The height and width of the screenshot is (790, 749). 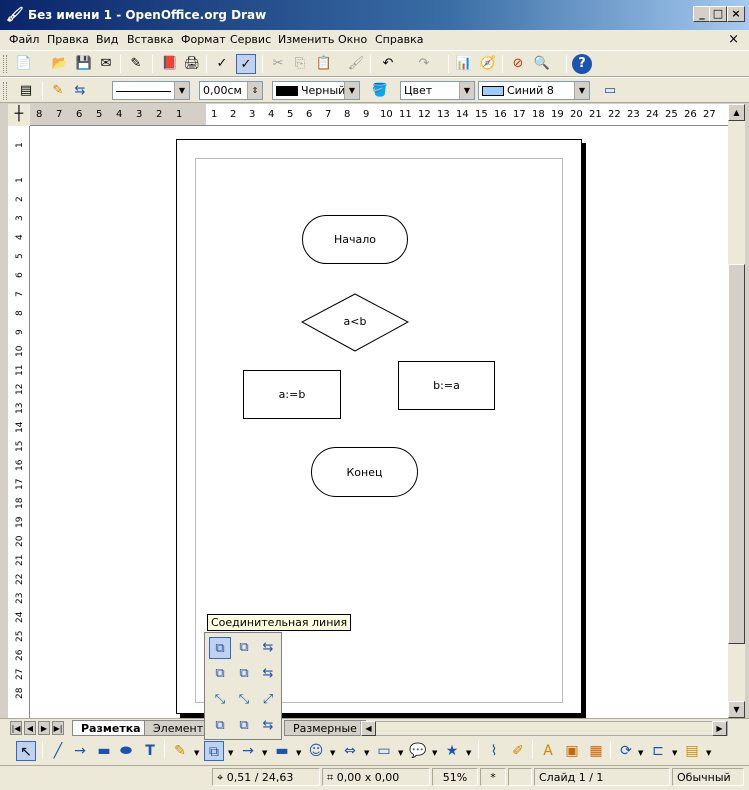 I want to click on cut-icon: ✂, so click(x=278, y=64).